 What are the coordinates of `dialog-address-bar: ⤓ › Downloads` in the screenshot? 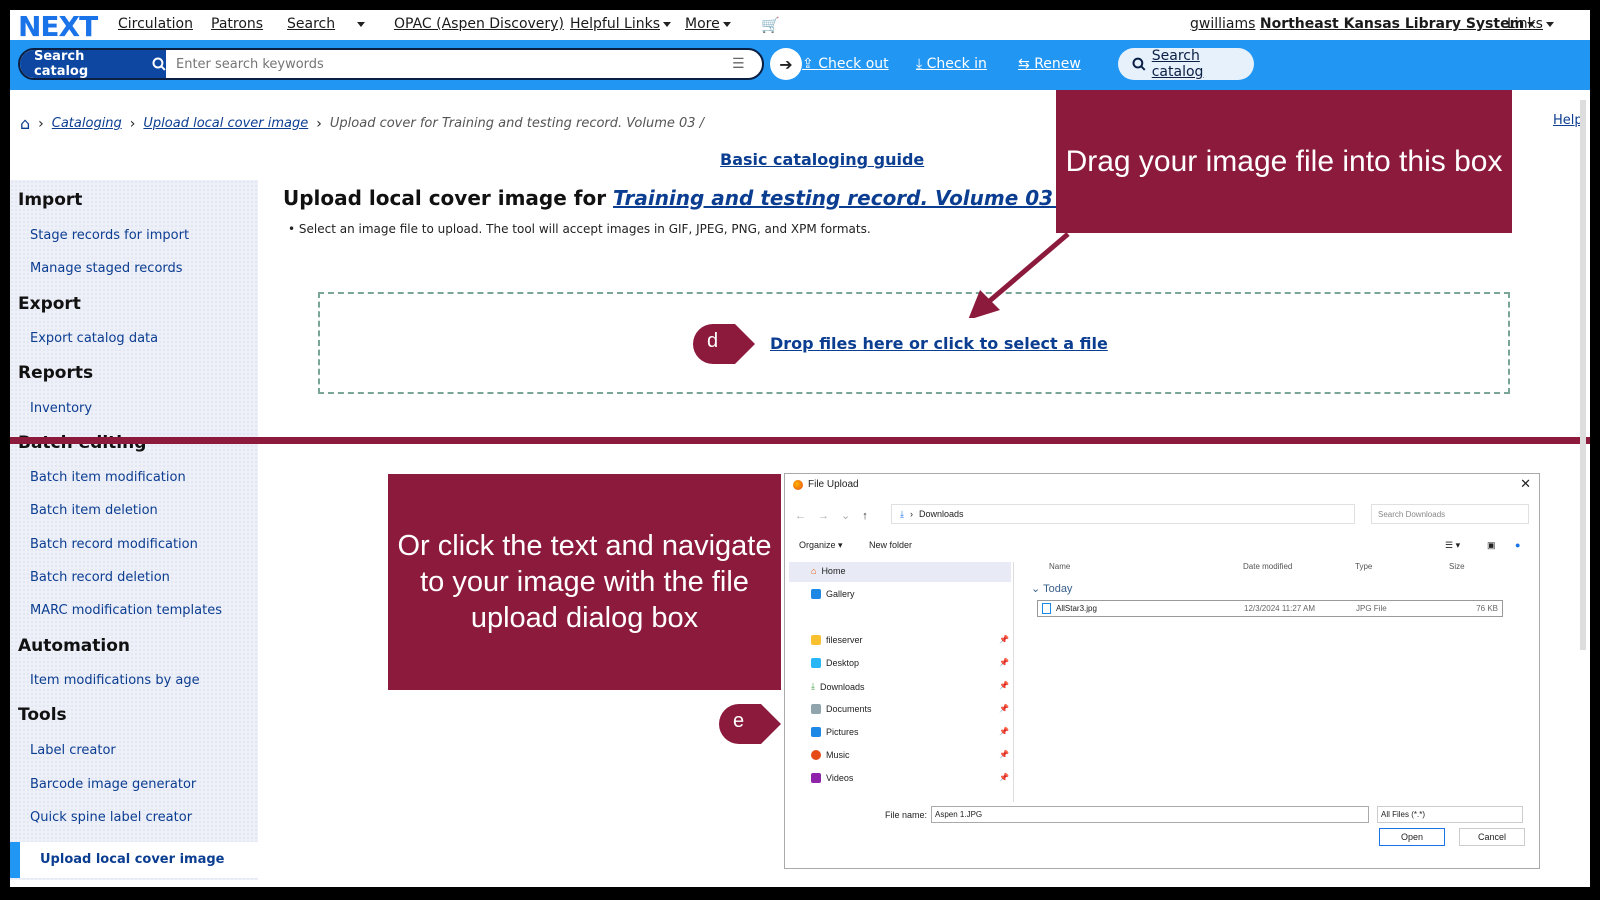 It's located at (1123, 514).